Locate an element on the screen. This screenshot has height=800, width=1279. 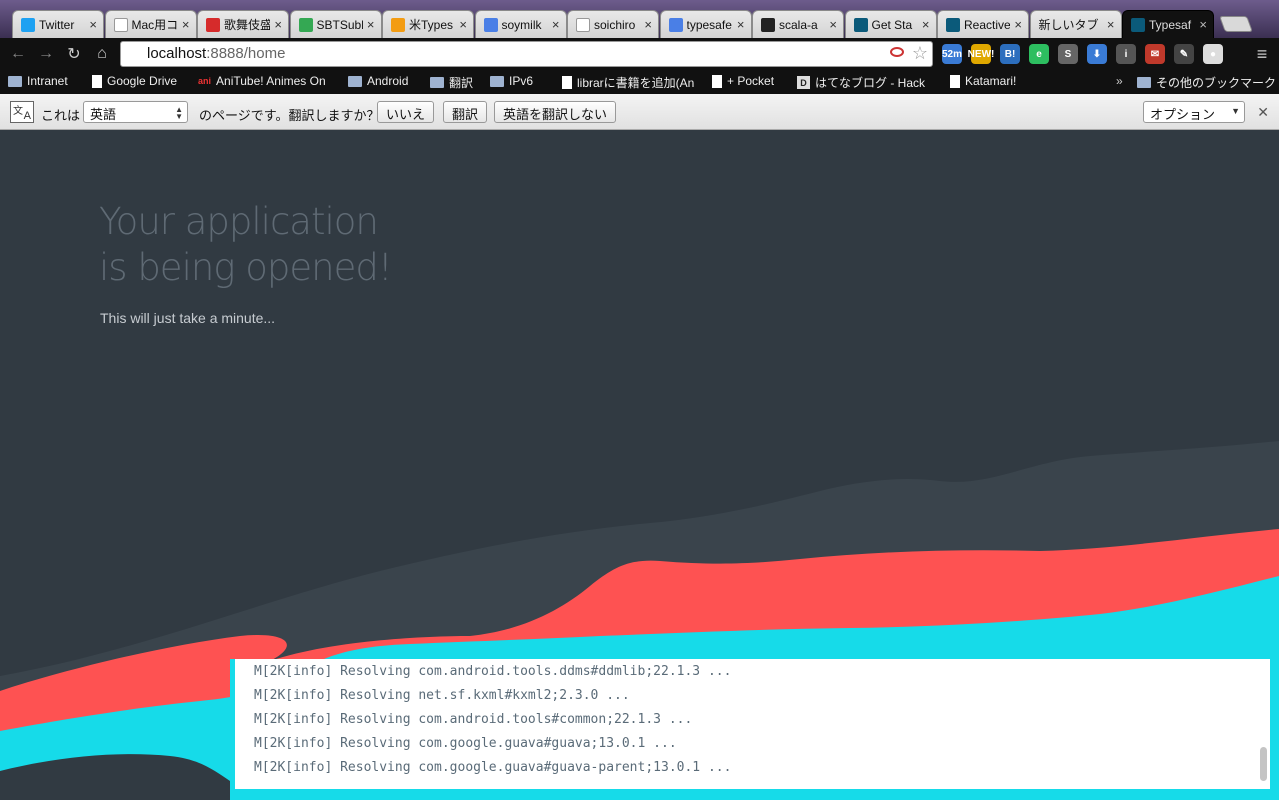
address-bar: localhost:8888/home ☆ is located at coordinates (526, 54).